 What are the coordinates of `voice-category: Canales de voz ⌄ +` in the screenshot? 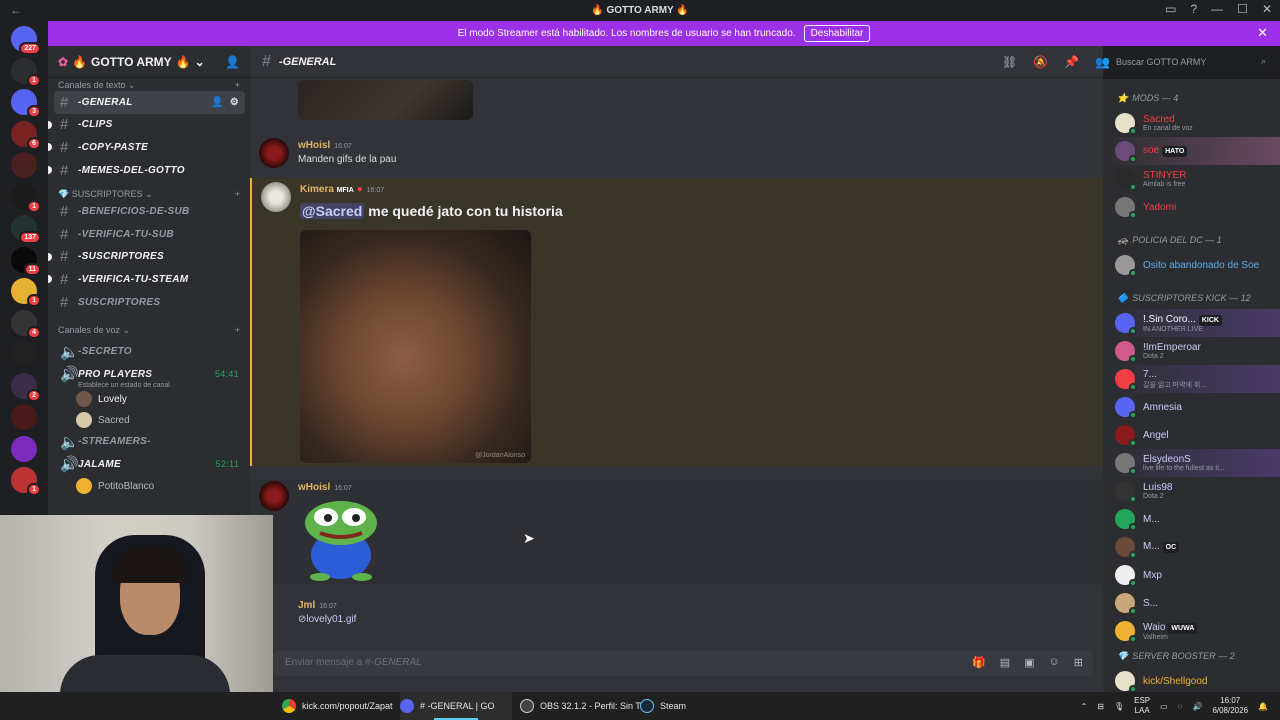 It's located at (149, 330).